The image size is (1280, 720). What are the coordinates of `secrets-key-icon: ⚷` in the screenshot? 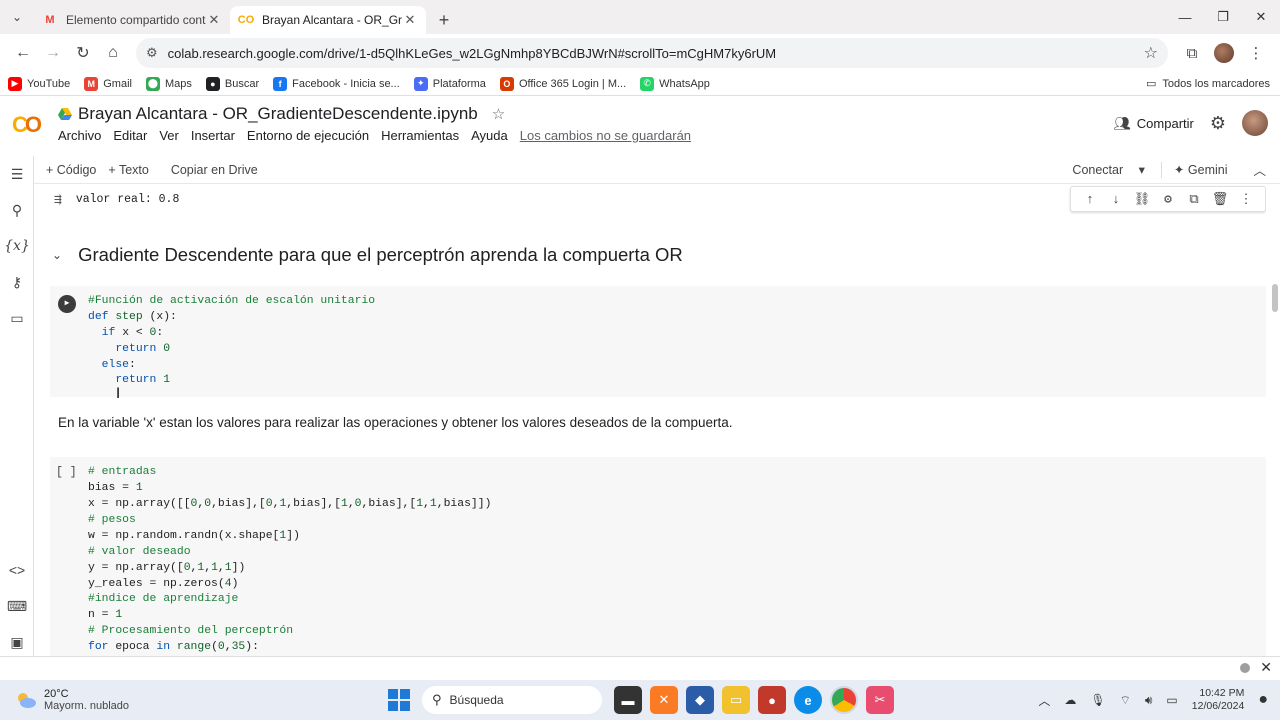 It's located at (17, 282).